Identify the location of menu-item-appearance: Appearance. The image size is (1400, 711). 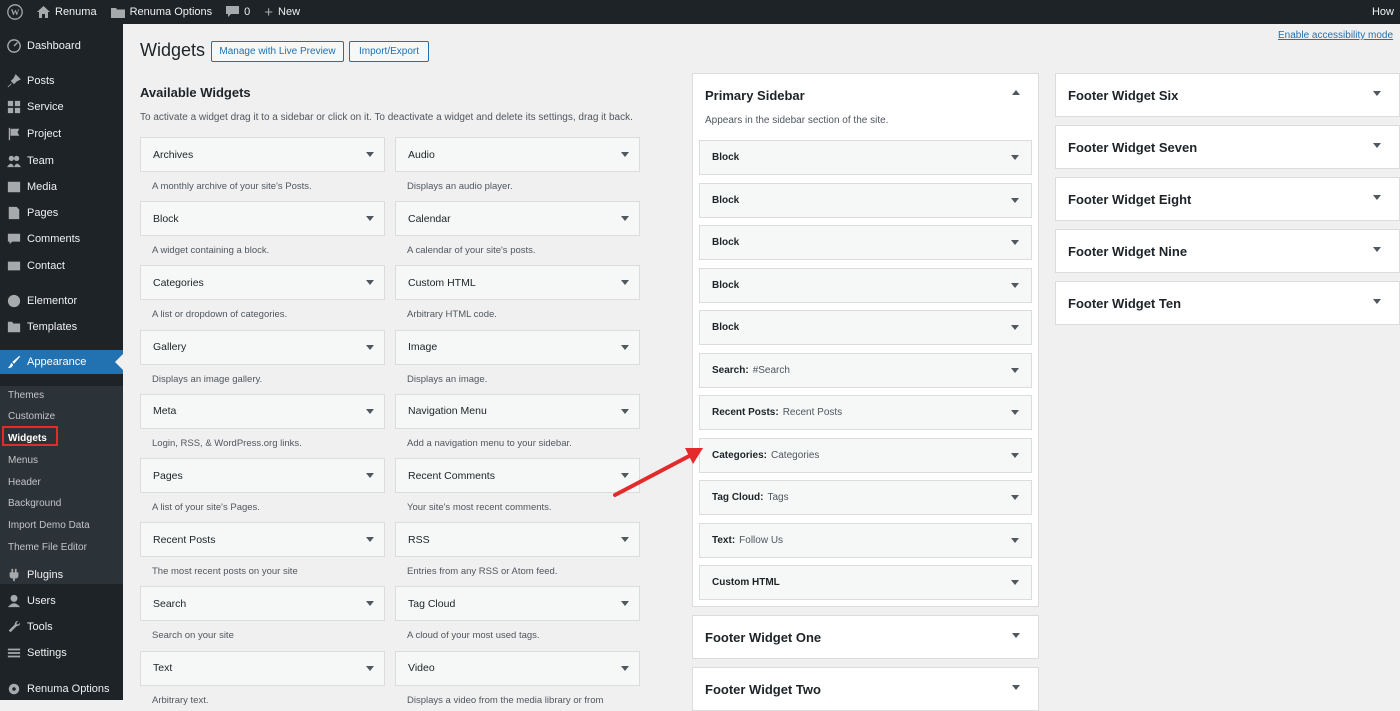
(61, 362).